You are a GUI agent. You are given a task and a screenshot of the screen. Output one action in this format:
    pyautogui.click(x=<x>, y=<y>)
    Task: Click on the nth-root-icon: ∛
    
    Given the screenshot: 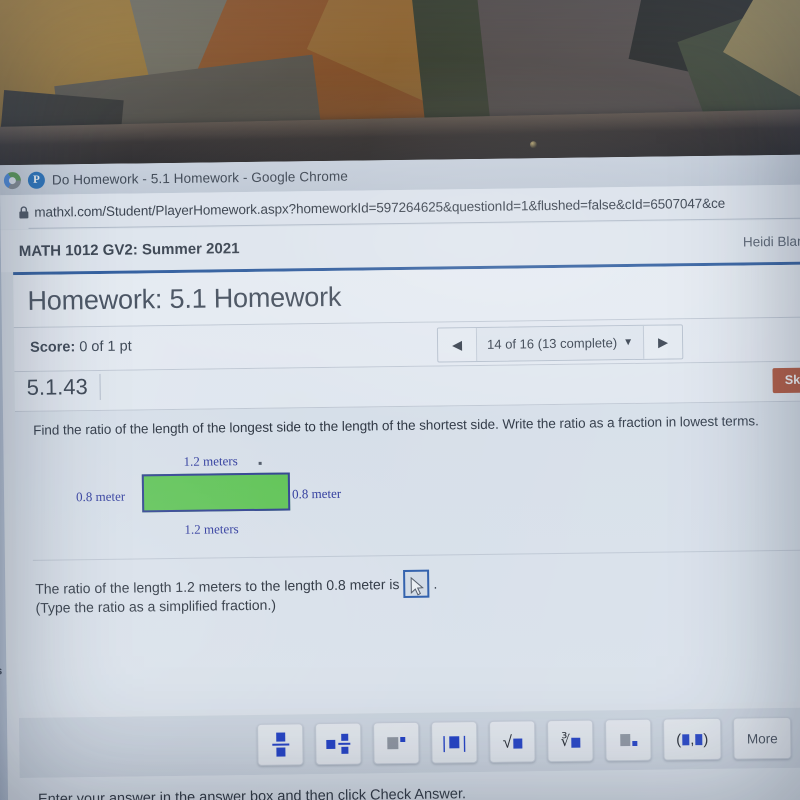 What is the action you would take?
    pyautogui.click(x=570, y=740)
    